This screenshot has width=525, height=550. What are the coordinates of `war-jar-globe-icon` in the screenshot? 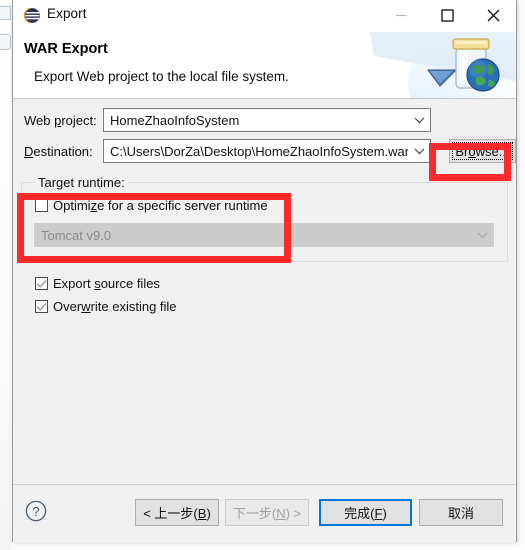 It's located at (465, 65).